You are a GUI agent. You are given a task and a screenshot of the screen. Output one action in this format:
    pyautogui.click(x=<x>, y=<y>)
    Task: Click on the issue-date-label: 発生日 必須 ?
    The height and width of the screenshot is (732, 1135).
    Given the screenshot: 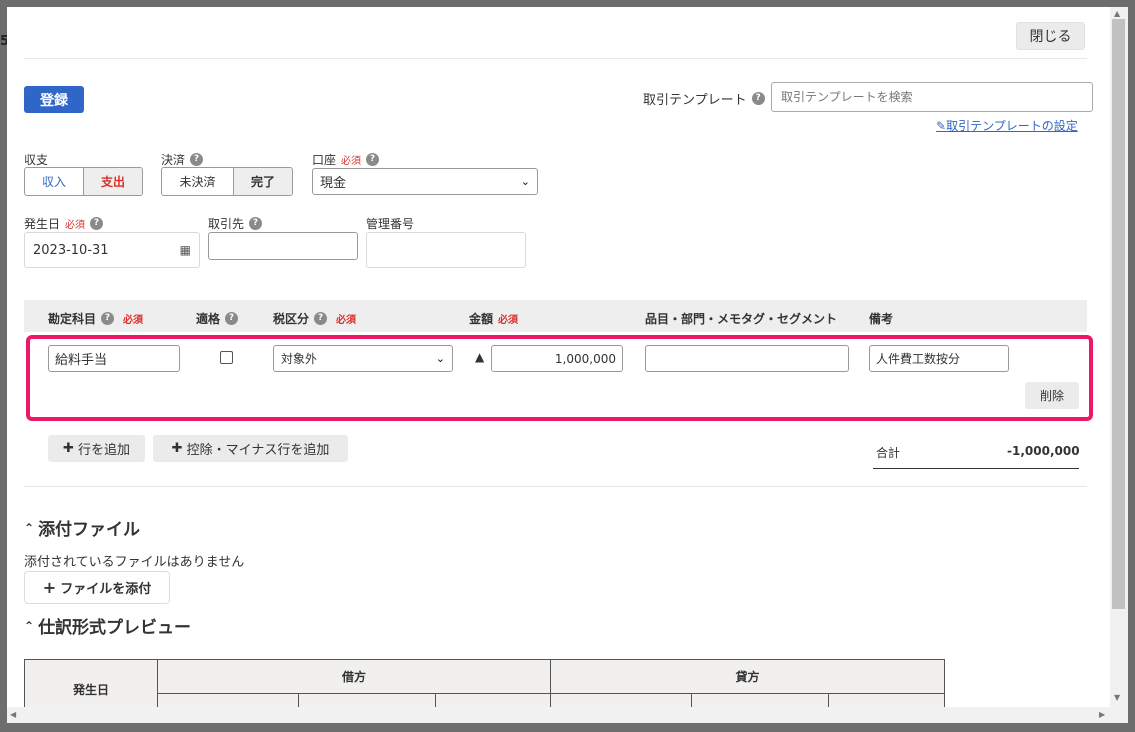 What is the action you would take?
    pyautogui.click(x=64, y=223)
    